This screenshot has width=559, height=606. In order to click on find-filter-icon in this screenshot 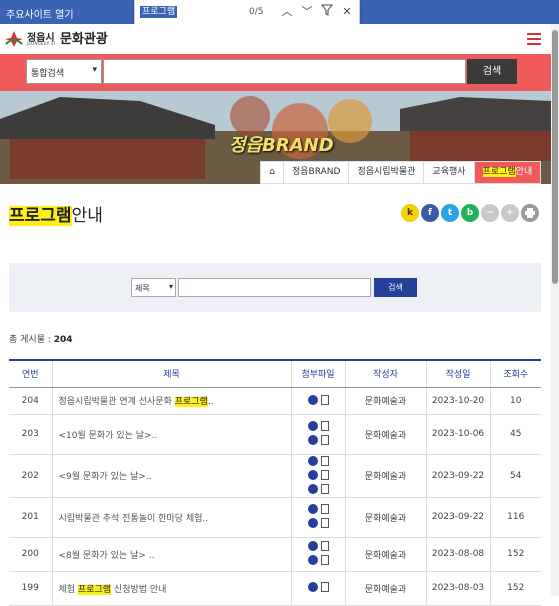, I will do `click(327, 12)`.